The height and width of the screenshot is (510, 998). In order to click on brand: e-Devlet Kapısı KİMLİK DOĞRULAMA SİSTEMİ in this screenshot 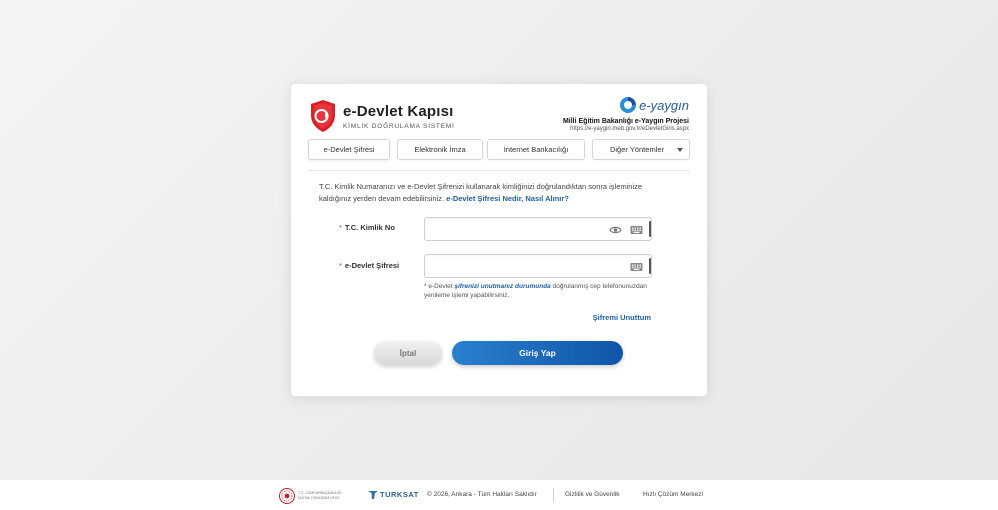, I will do `click(382, 116)`.